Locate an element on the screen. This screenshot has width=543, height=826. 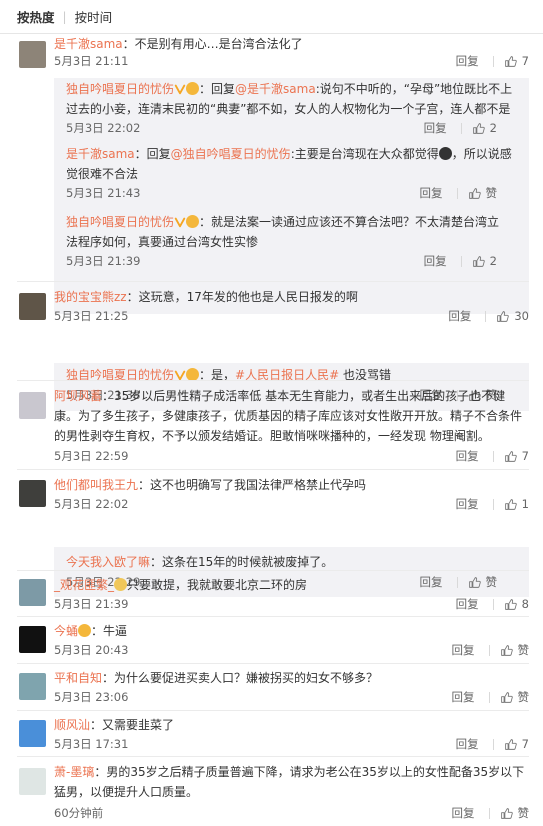
comment-content: ：35岁以后男性精子成活率低 基本无生育能力，或者生出来后的孩子也不健 is located at coordinates (304, 396).